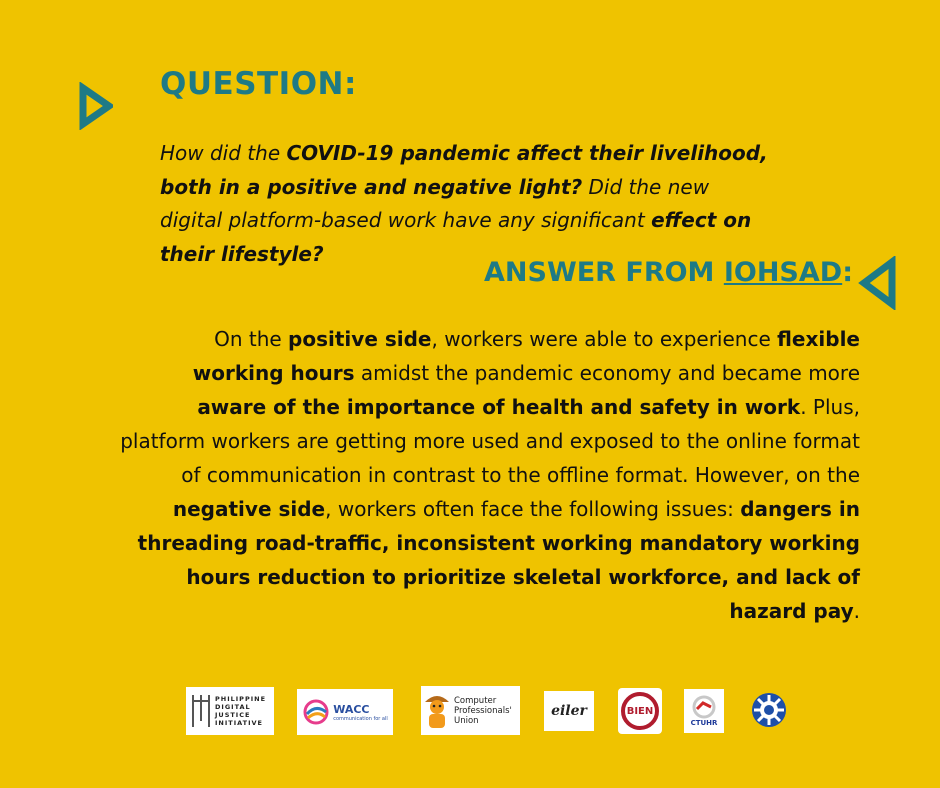  I want to click on wacc-logo-text: WACC, so click(351, 709).